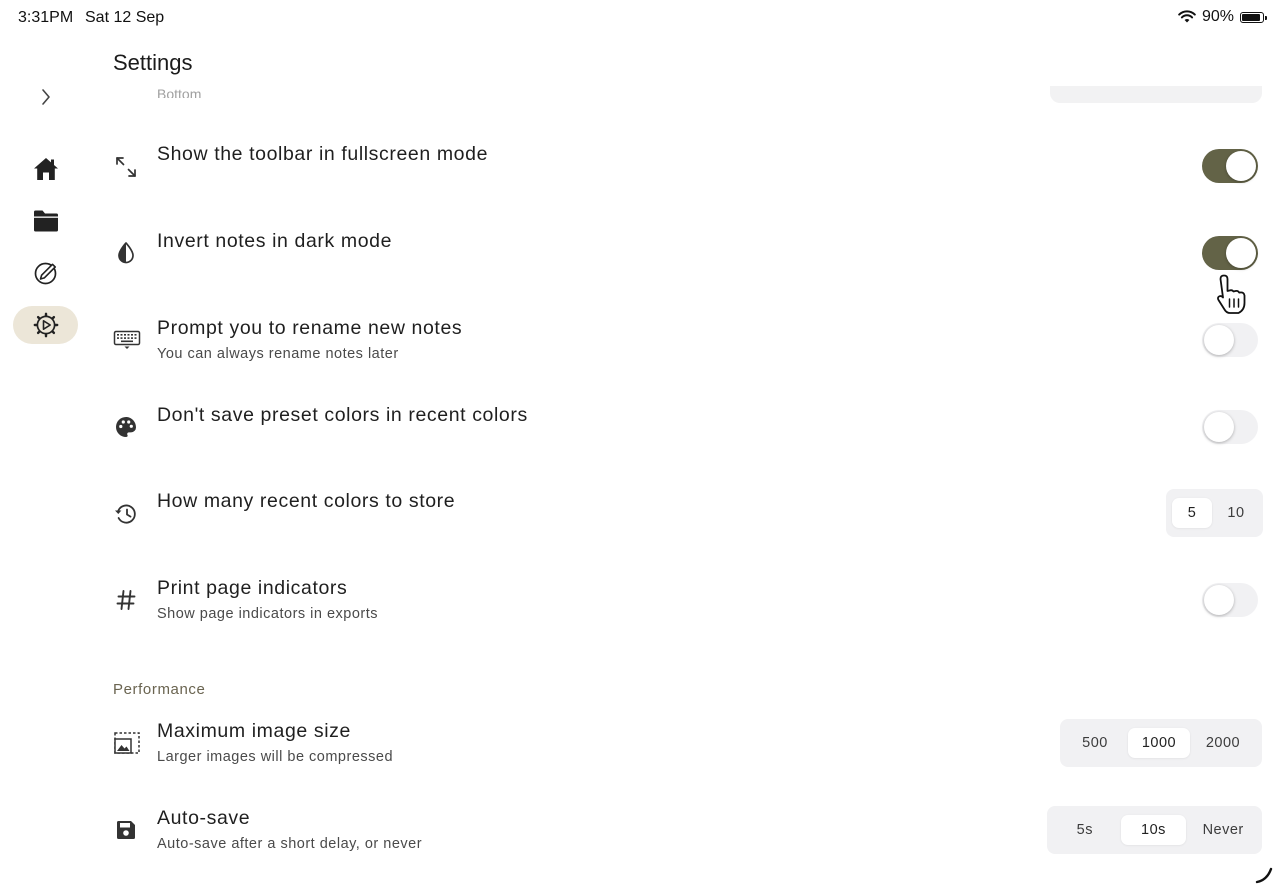  I want to click on battery-percent: 90%, so click(1217, 16).